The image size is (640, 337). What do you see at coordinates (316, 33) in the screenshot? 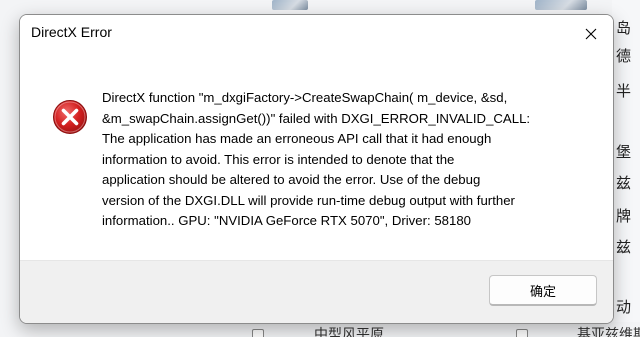
I see `dialog-titlebar: DirectX Error` at bounding box center [316, 33].